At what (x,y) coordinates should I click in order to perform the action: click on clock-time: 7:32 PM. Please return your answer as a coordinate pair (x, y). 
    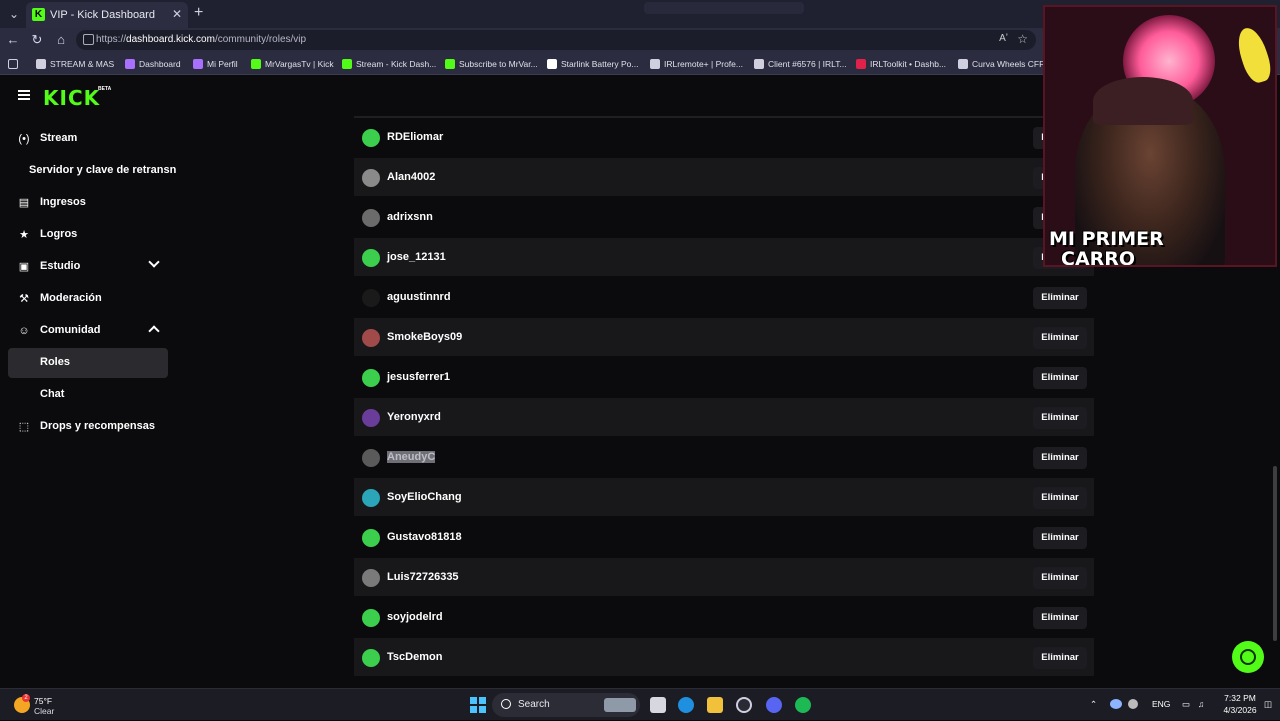
    Looking at the image, I should click on (1240, 698).